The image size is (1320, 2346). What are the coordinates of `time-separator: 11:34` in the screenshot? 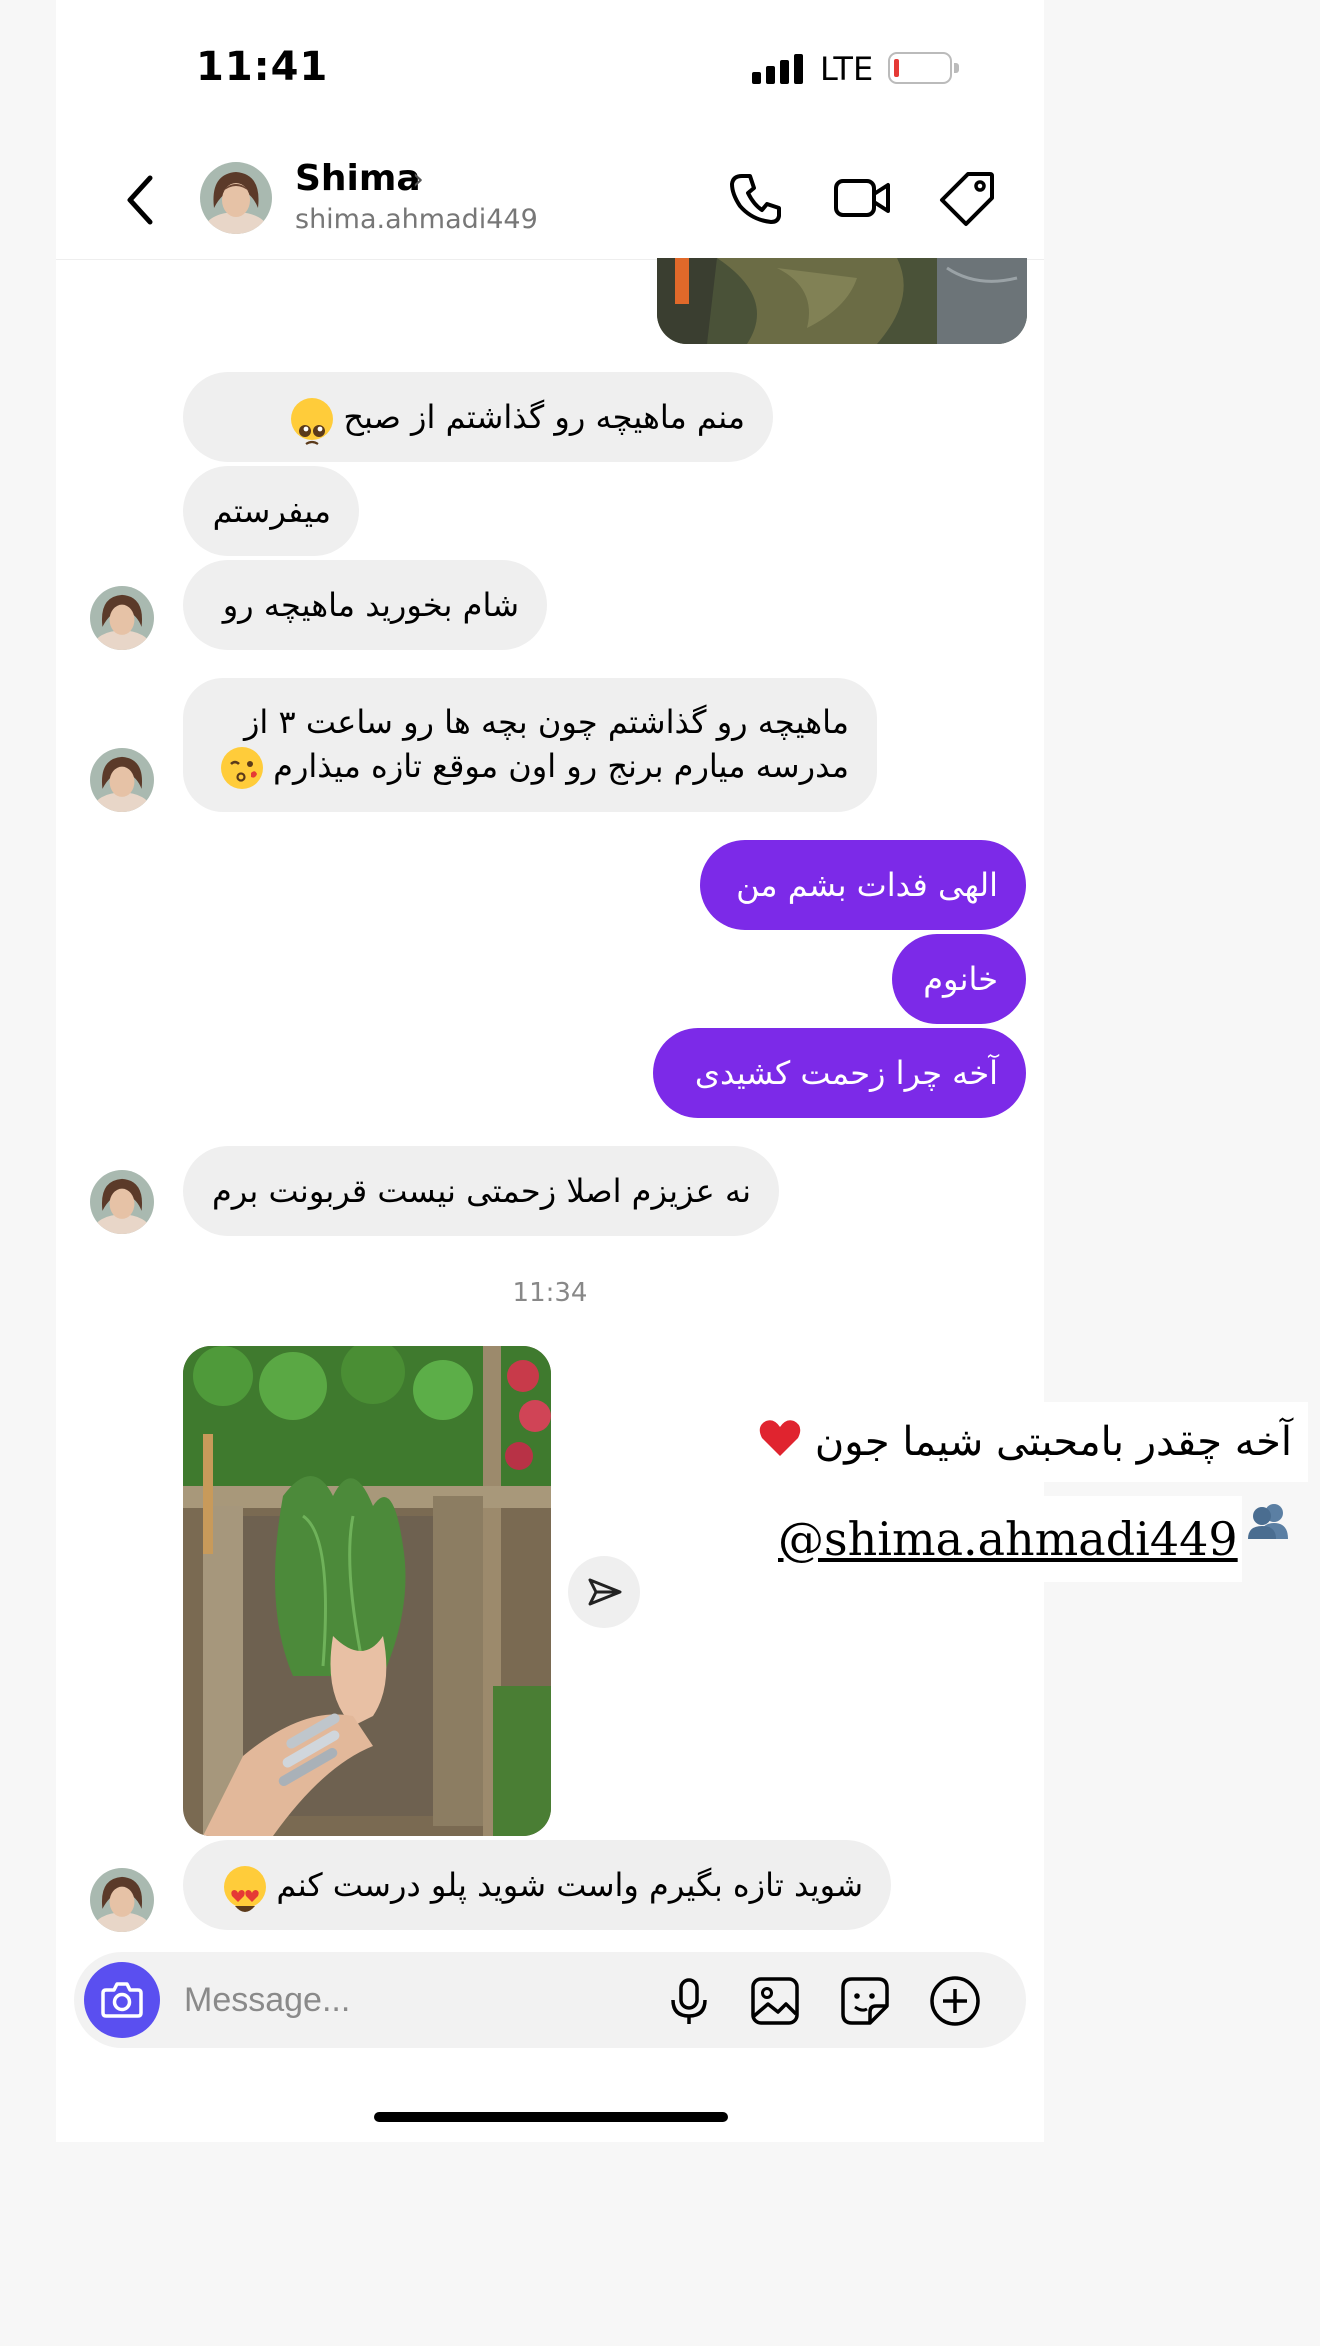 It's located at (550, 1293).